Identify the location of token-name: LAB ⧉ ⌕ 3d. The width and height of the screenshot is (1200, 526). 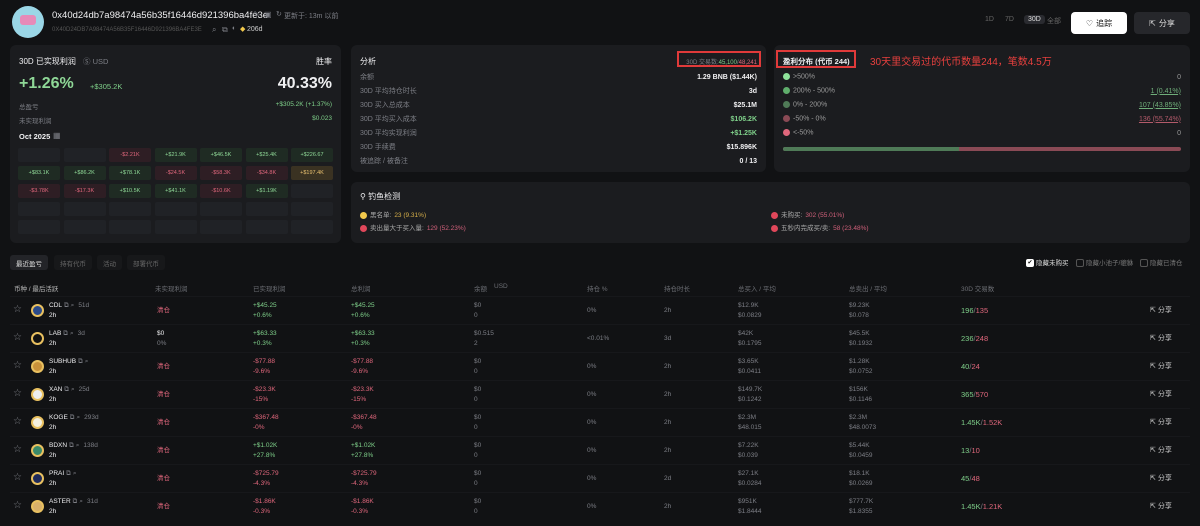
(67, 334).